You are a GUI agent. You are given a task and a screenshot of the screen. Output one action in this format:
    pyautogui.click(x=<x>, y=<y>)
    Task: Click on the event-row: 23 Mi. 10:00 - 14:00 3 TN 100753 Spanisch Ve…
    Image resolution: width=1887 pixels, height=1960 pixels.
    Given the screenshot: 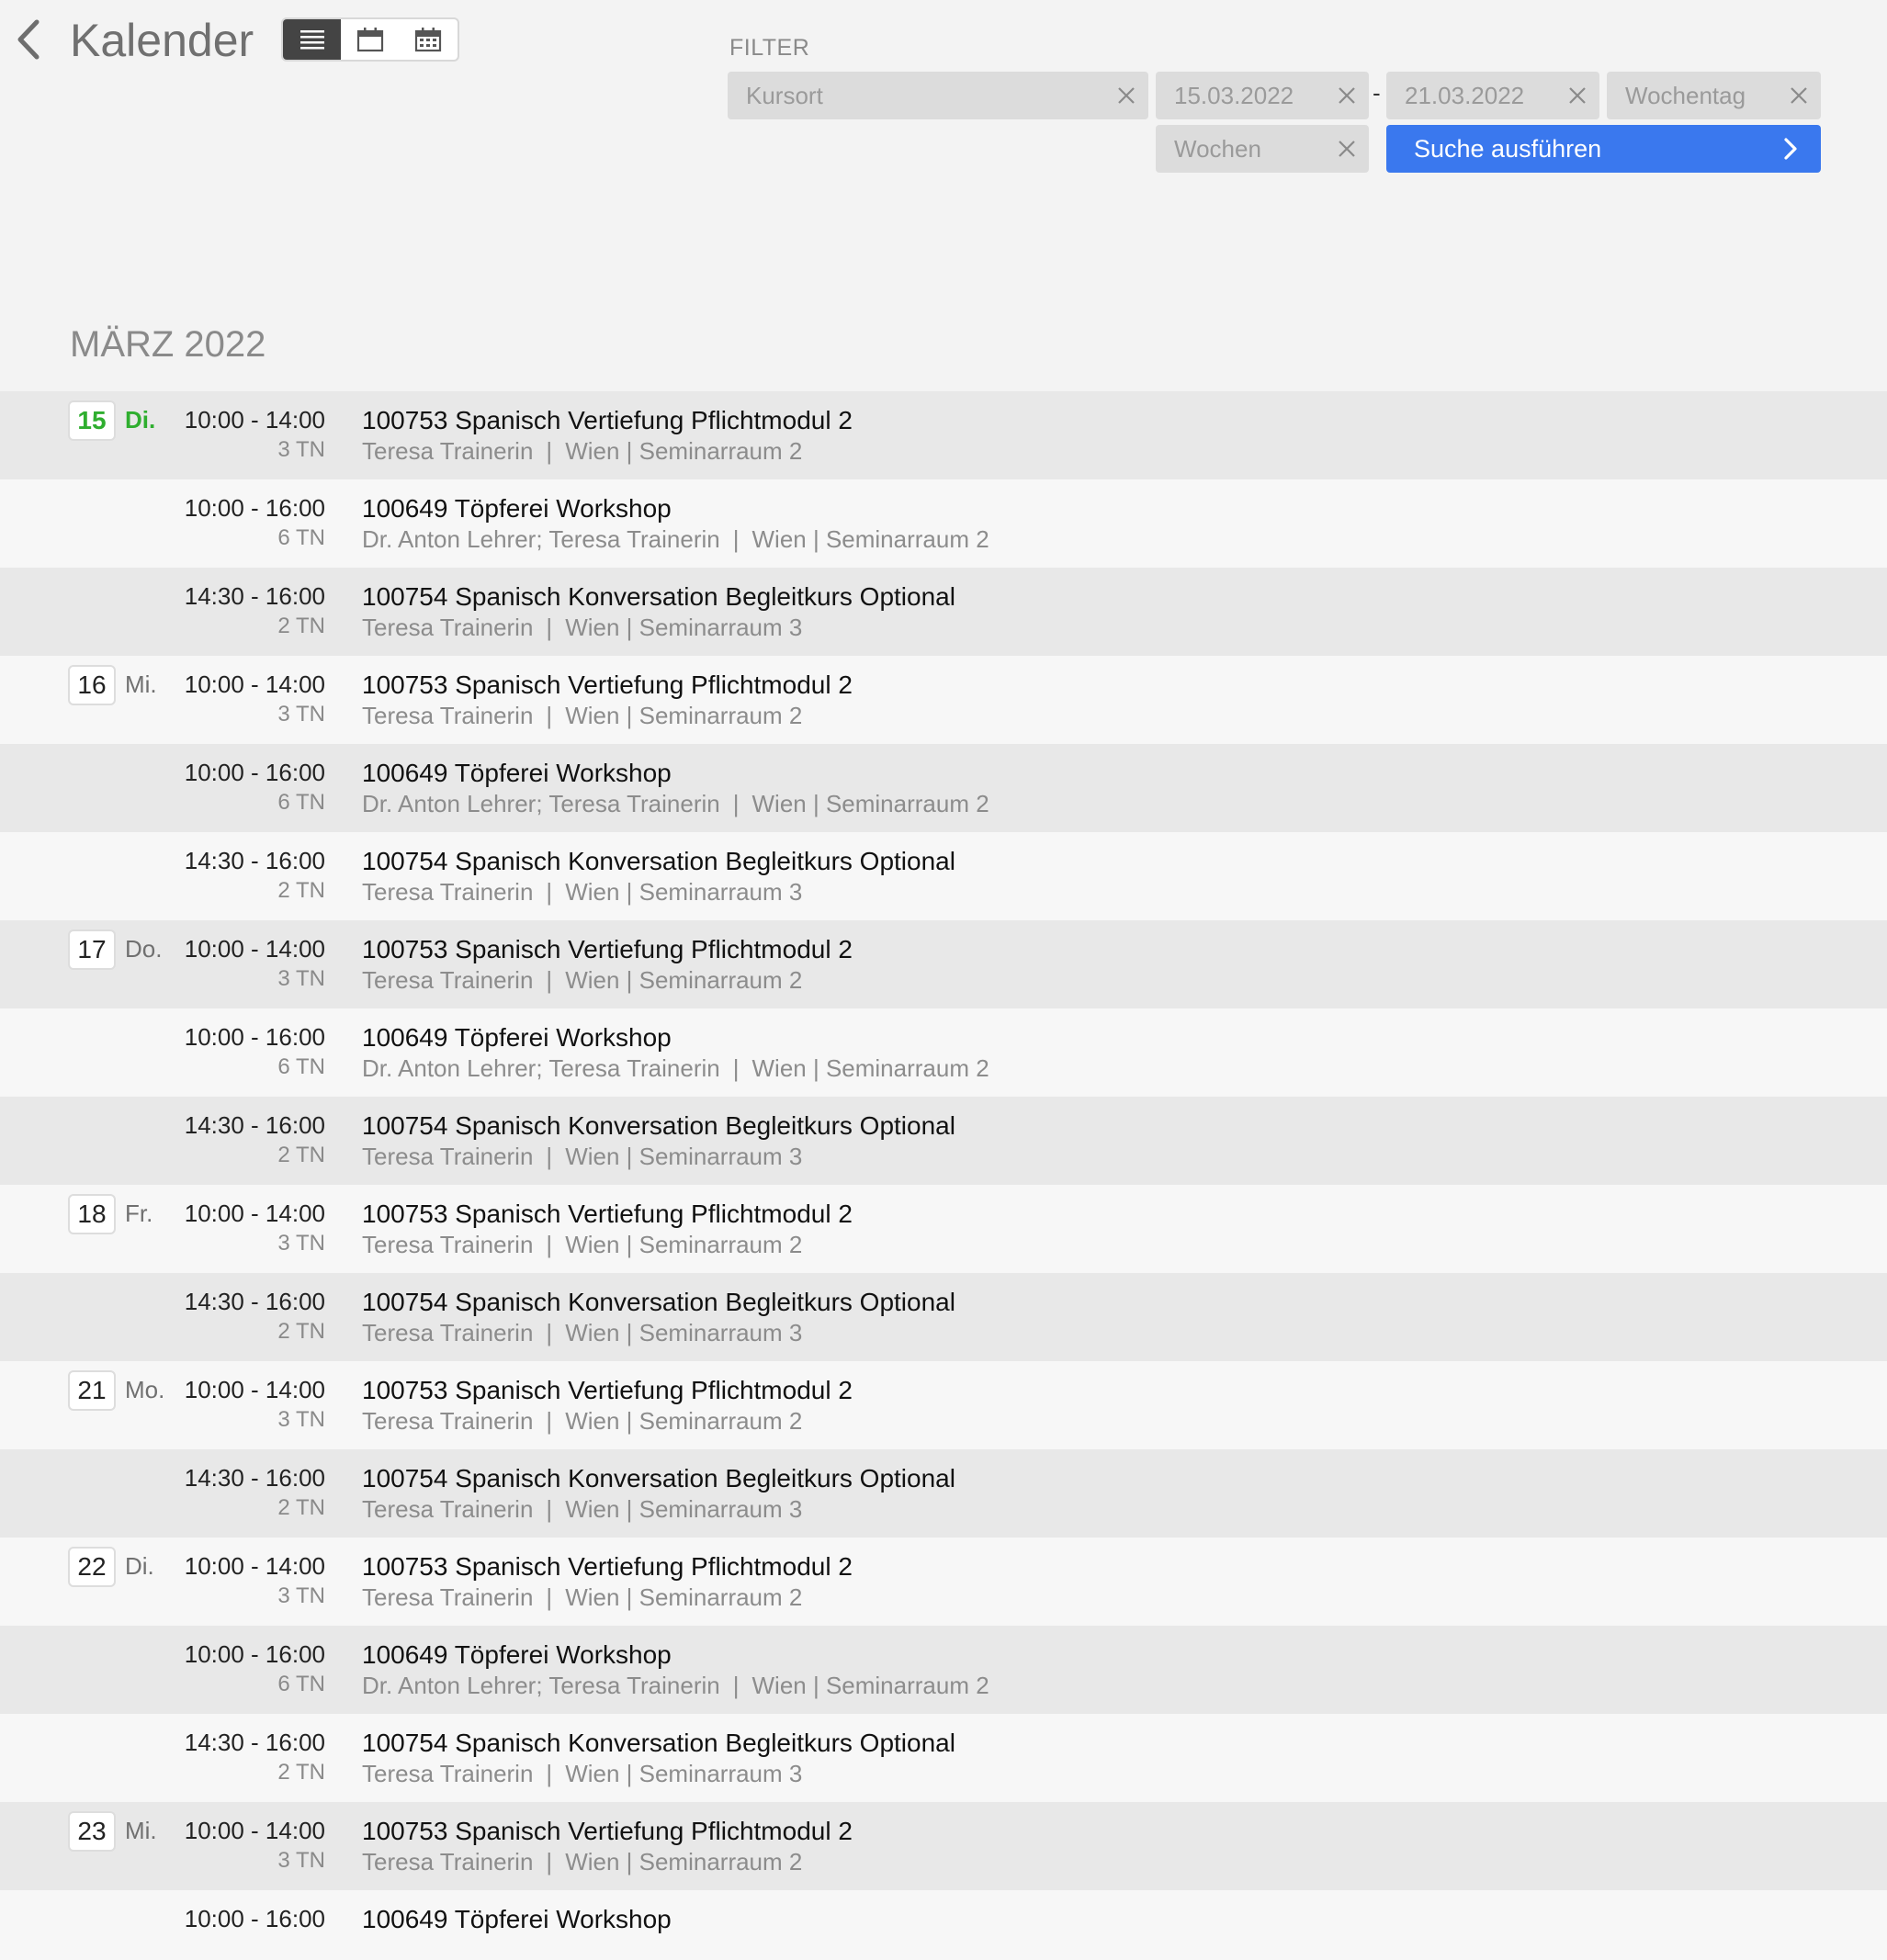 What is the action you would take?
    pyautogui.click(x=943, y=1846)
    